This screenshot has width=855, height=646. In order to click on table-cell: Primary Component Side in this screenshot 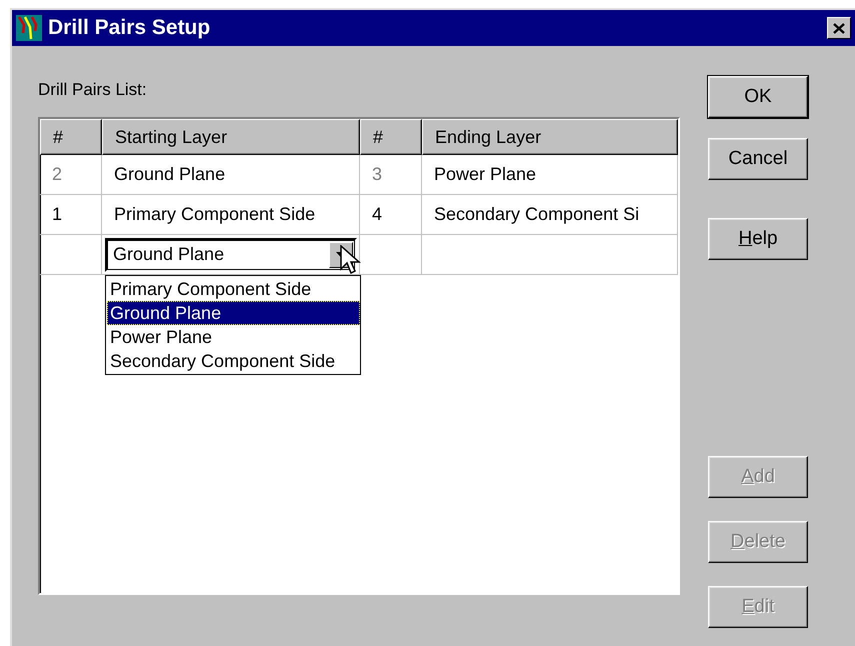, I will do `click(231, 215)`.